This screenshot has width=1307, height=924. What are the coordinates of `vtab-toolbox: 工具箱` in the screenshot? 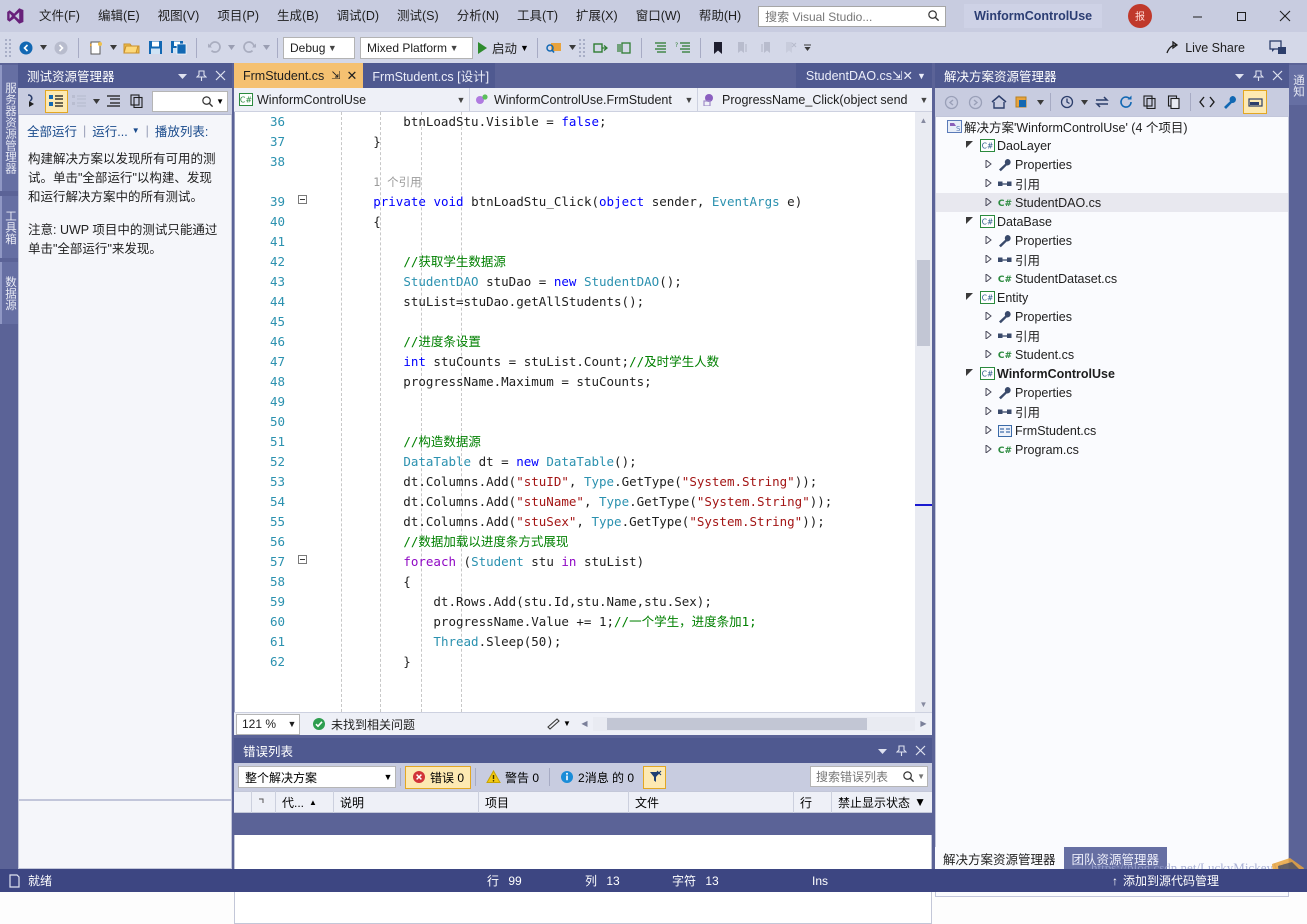 It's located at (9, 227).